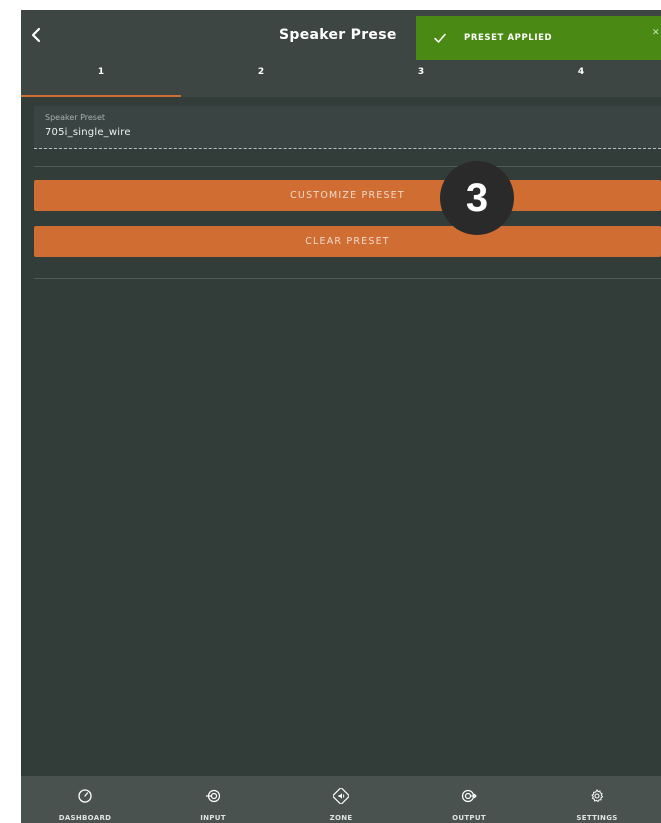  I want to click on tab-1-label: 1, so click(101, 72).